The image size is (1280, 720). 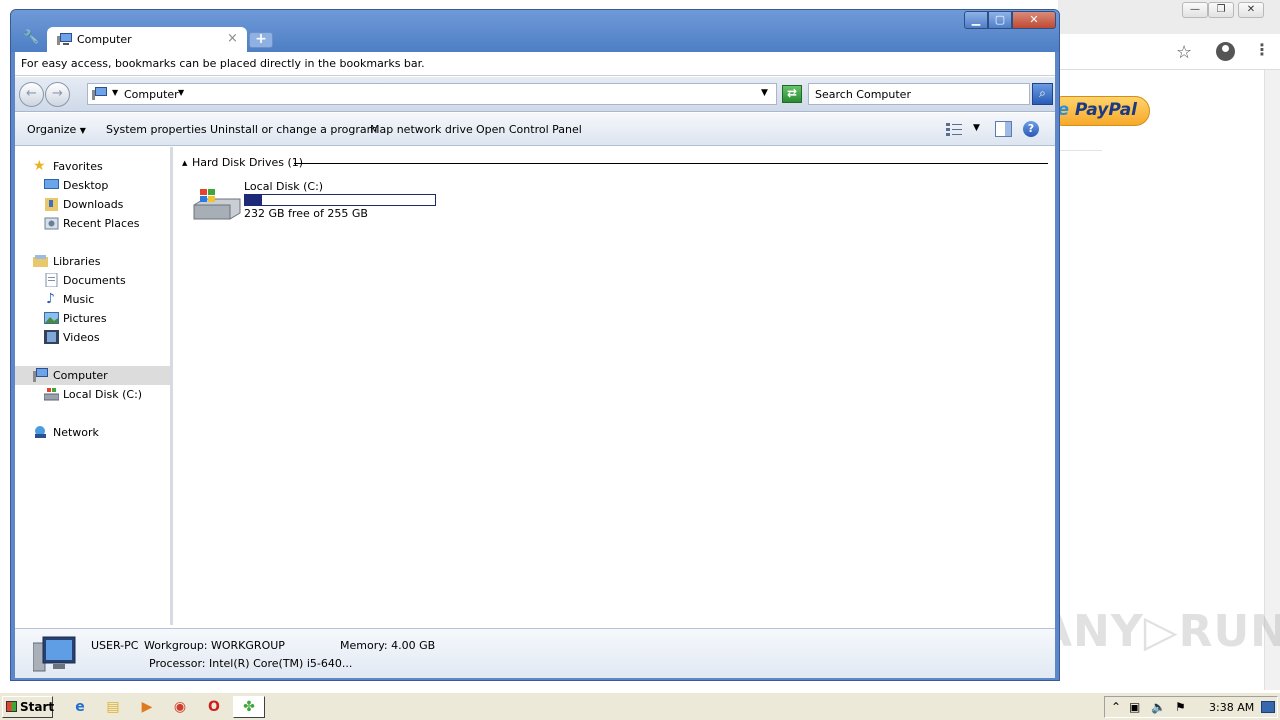 What do you see at coordinates (184, 163) in the screenshot?
I see `collapse-group-icon: ▲` at bounding box center [184, 163].